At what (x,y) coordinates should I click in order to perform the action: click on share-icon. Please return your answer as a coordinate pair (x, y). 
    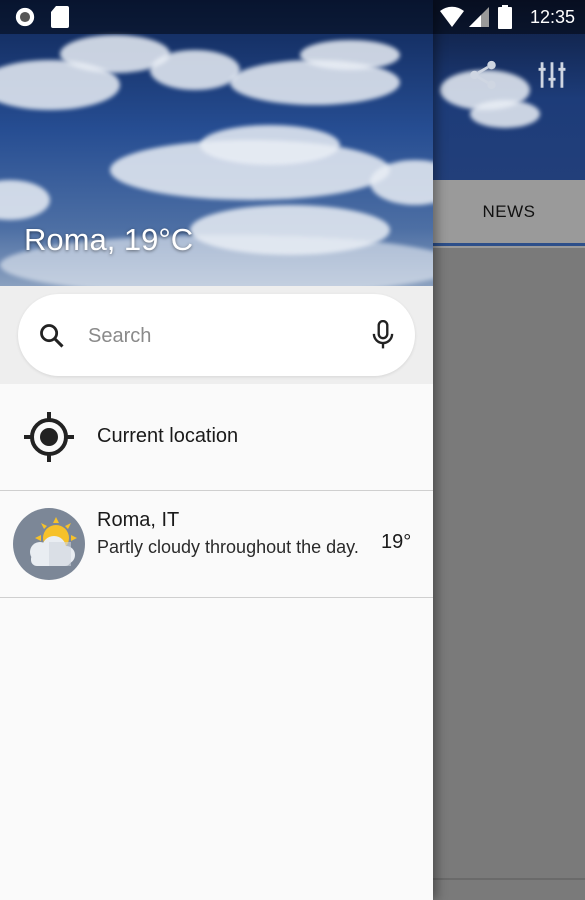
    Looking at the image, I should click on (483, 75).